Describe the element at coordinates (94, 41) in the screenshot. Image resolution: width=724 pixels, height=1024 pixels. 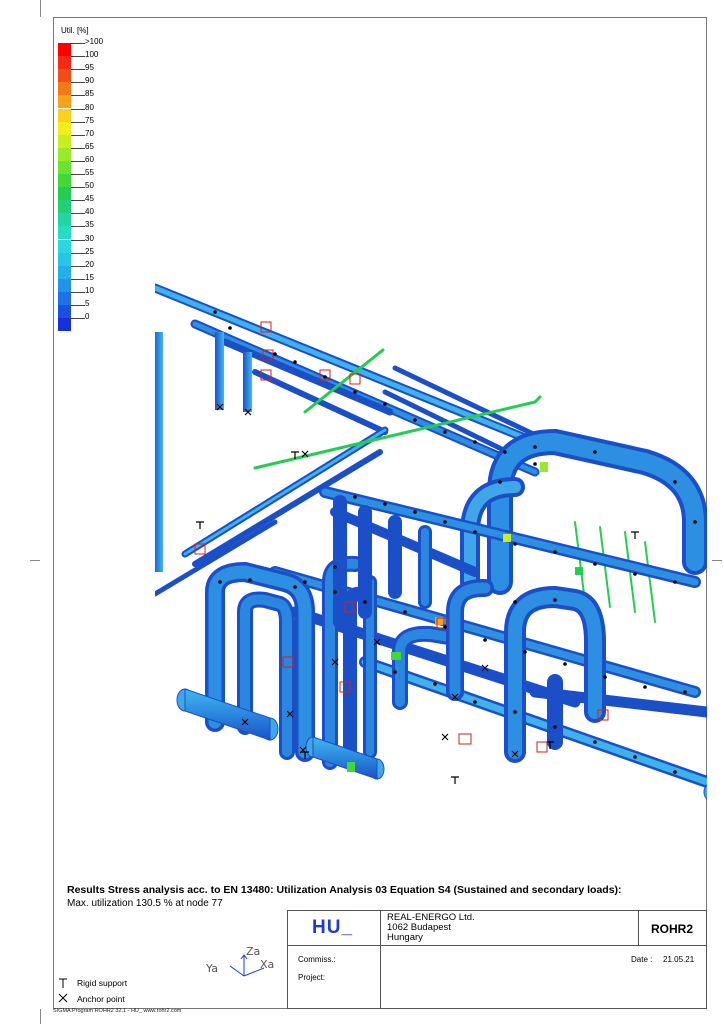
I see `legend-label: >100` at that location.